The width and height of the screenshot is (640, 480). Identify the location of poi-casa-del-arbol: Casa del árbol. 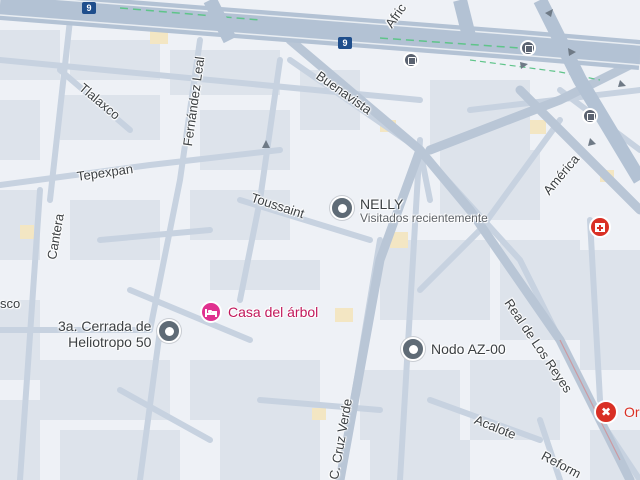
(259, 312).